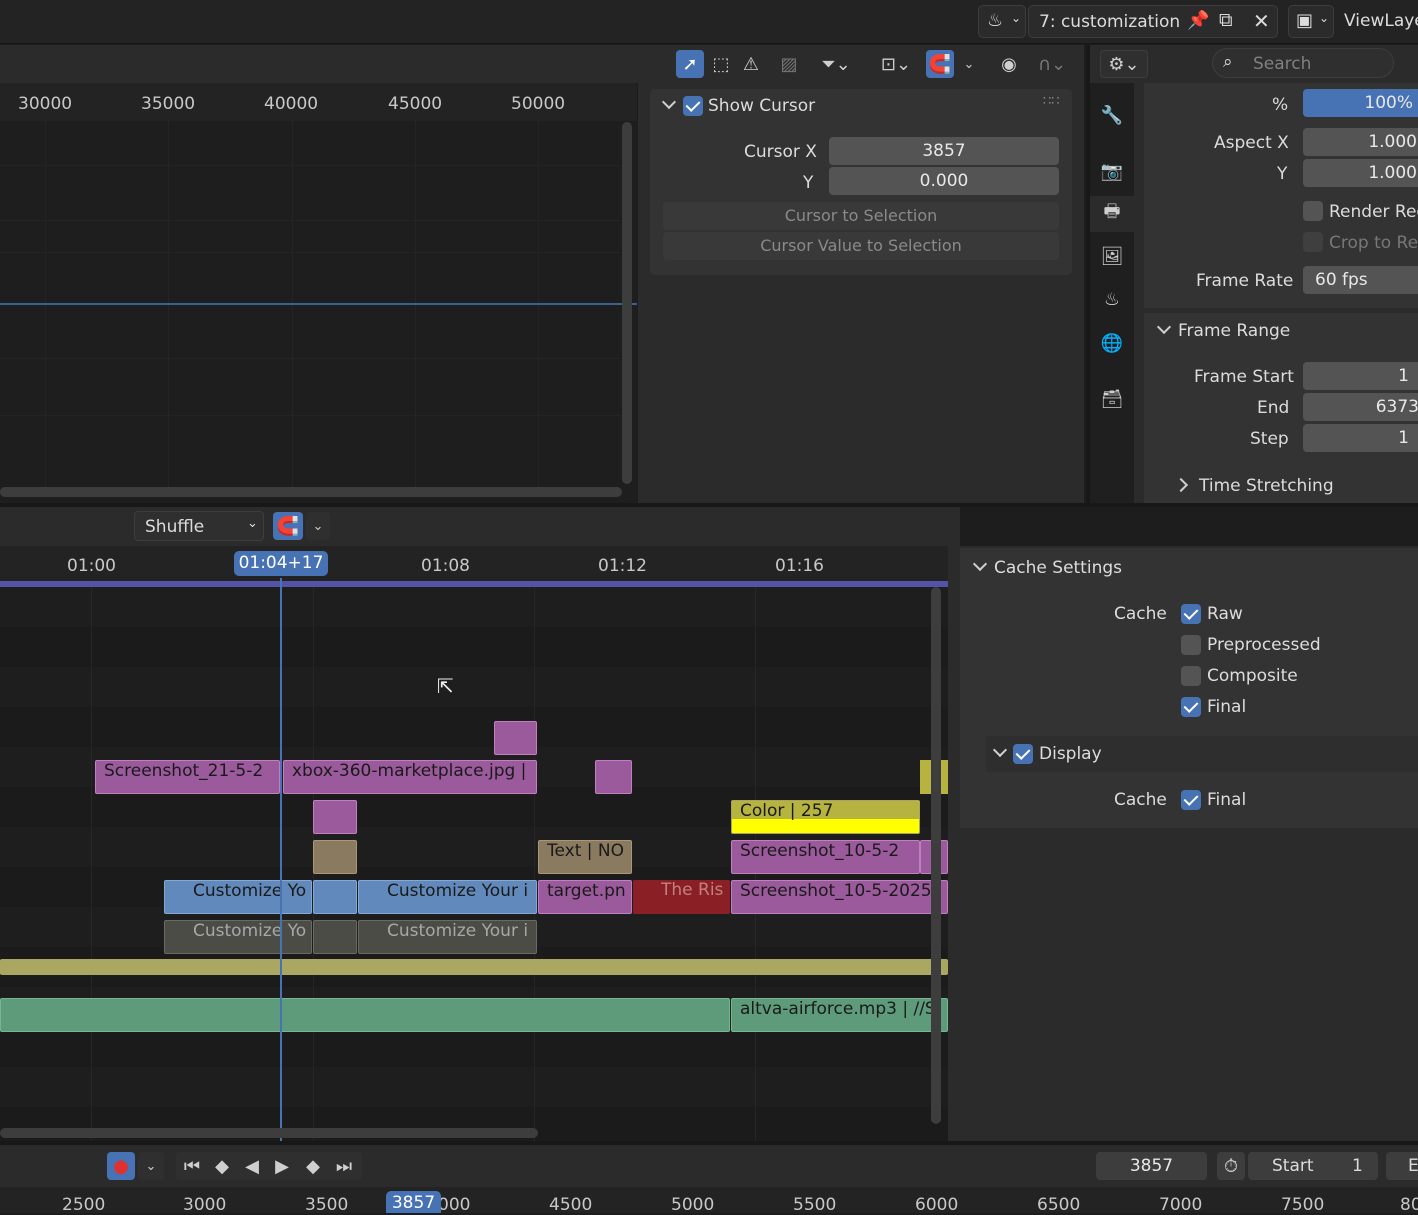 The height and width of the screenshot is (1215, 1418). Describe the element at coordinates (313, 1166) in the screenshot. I see `next-keyframe-icon: ◆` at that location.